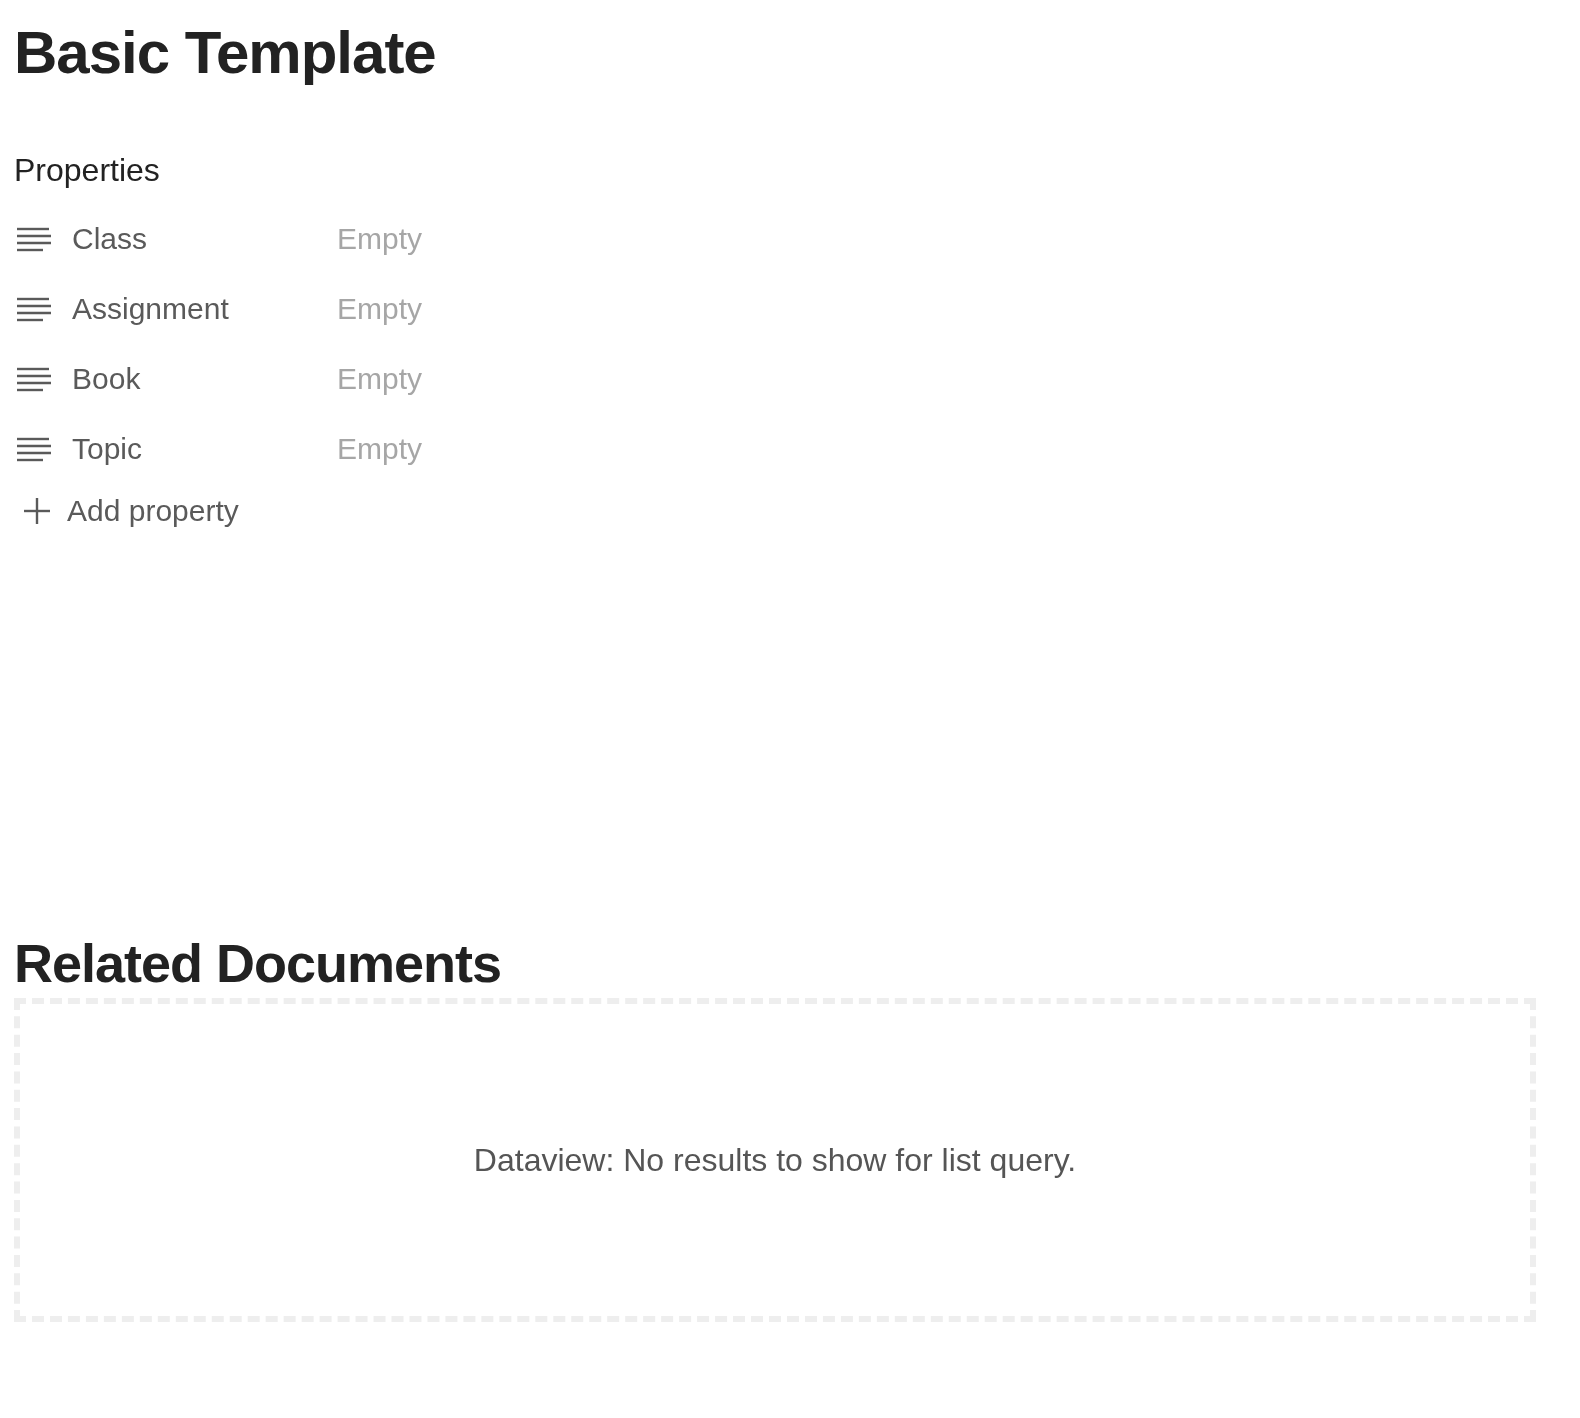 Image resolution: width=1580 pixels, height=1418 pixels. I want to click on add-property-button: Add property, so click(126, 511).